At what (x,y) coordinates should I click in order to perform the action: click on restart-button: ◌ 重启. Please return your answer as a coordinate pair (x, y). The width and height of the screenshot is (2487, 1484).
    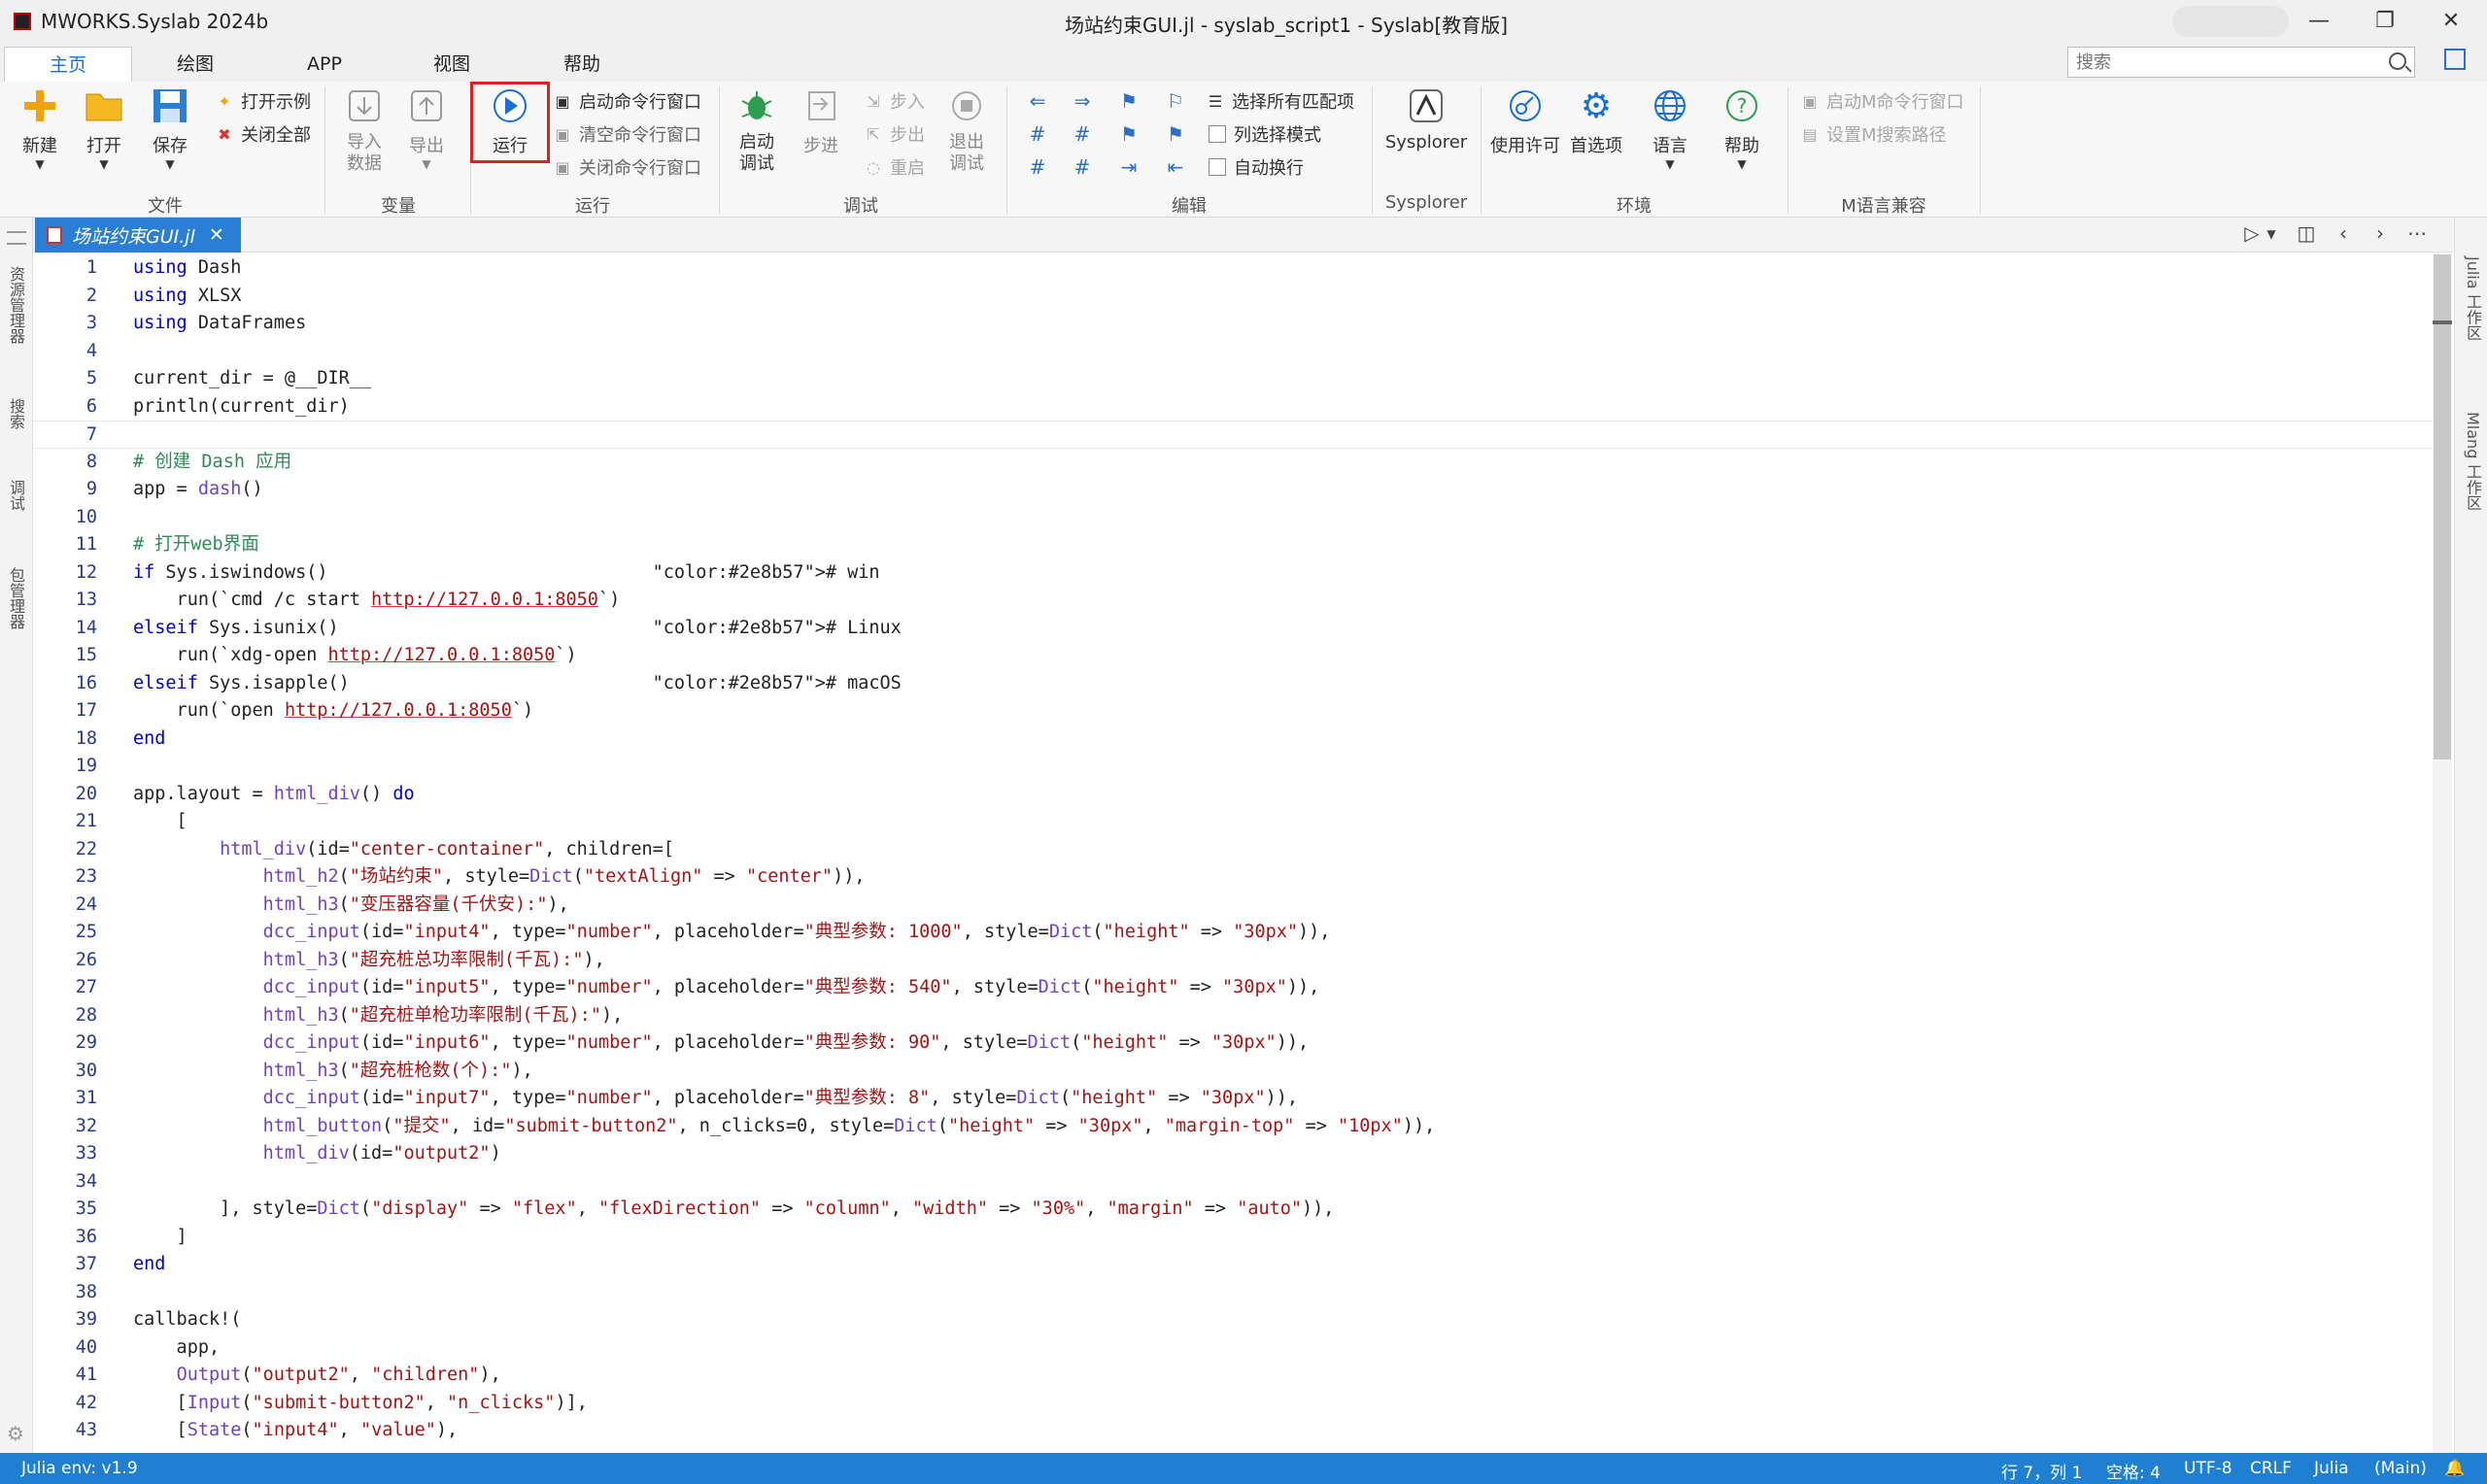
    Looking at the image, I should click on (894, 167).